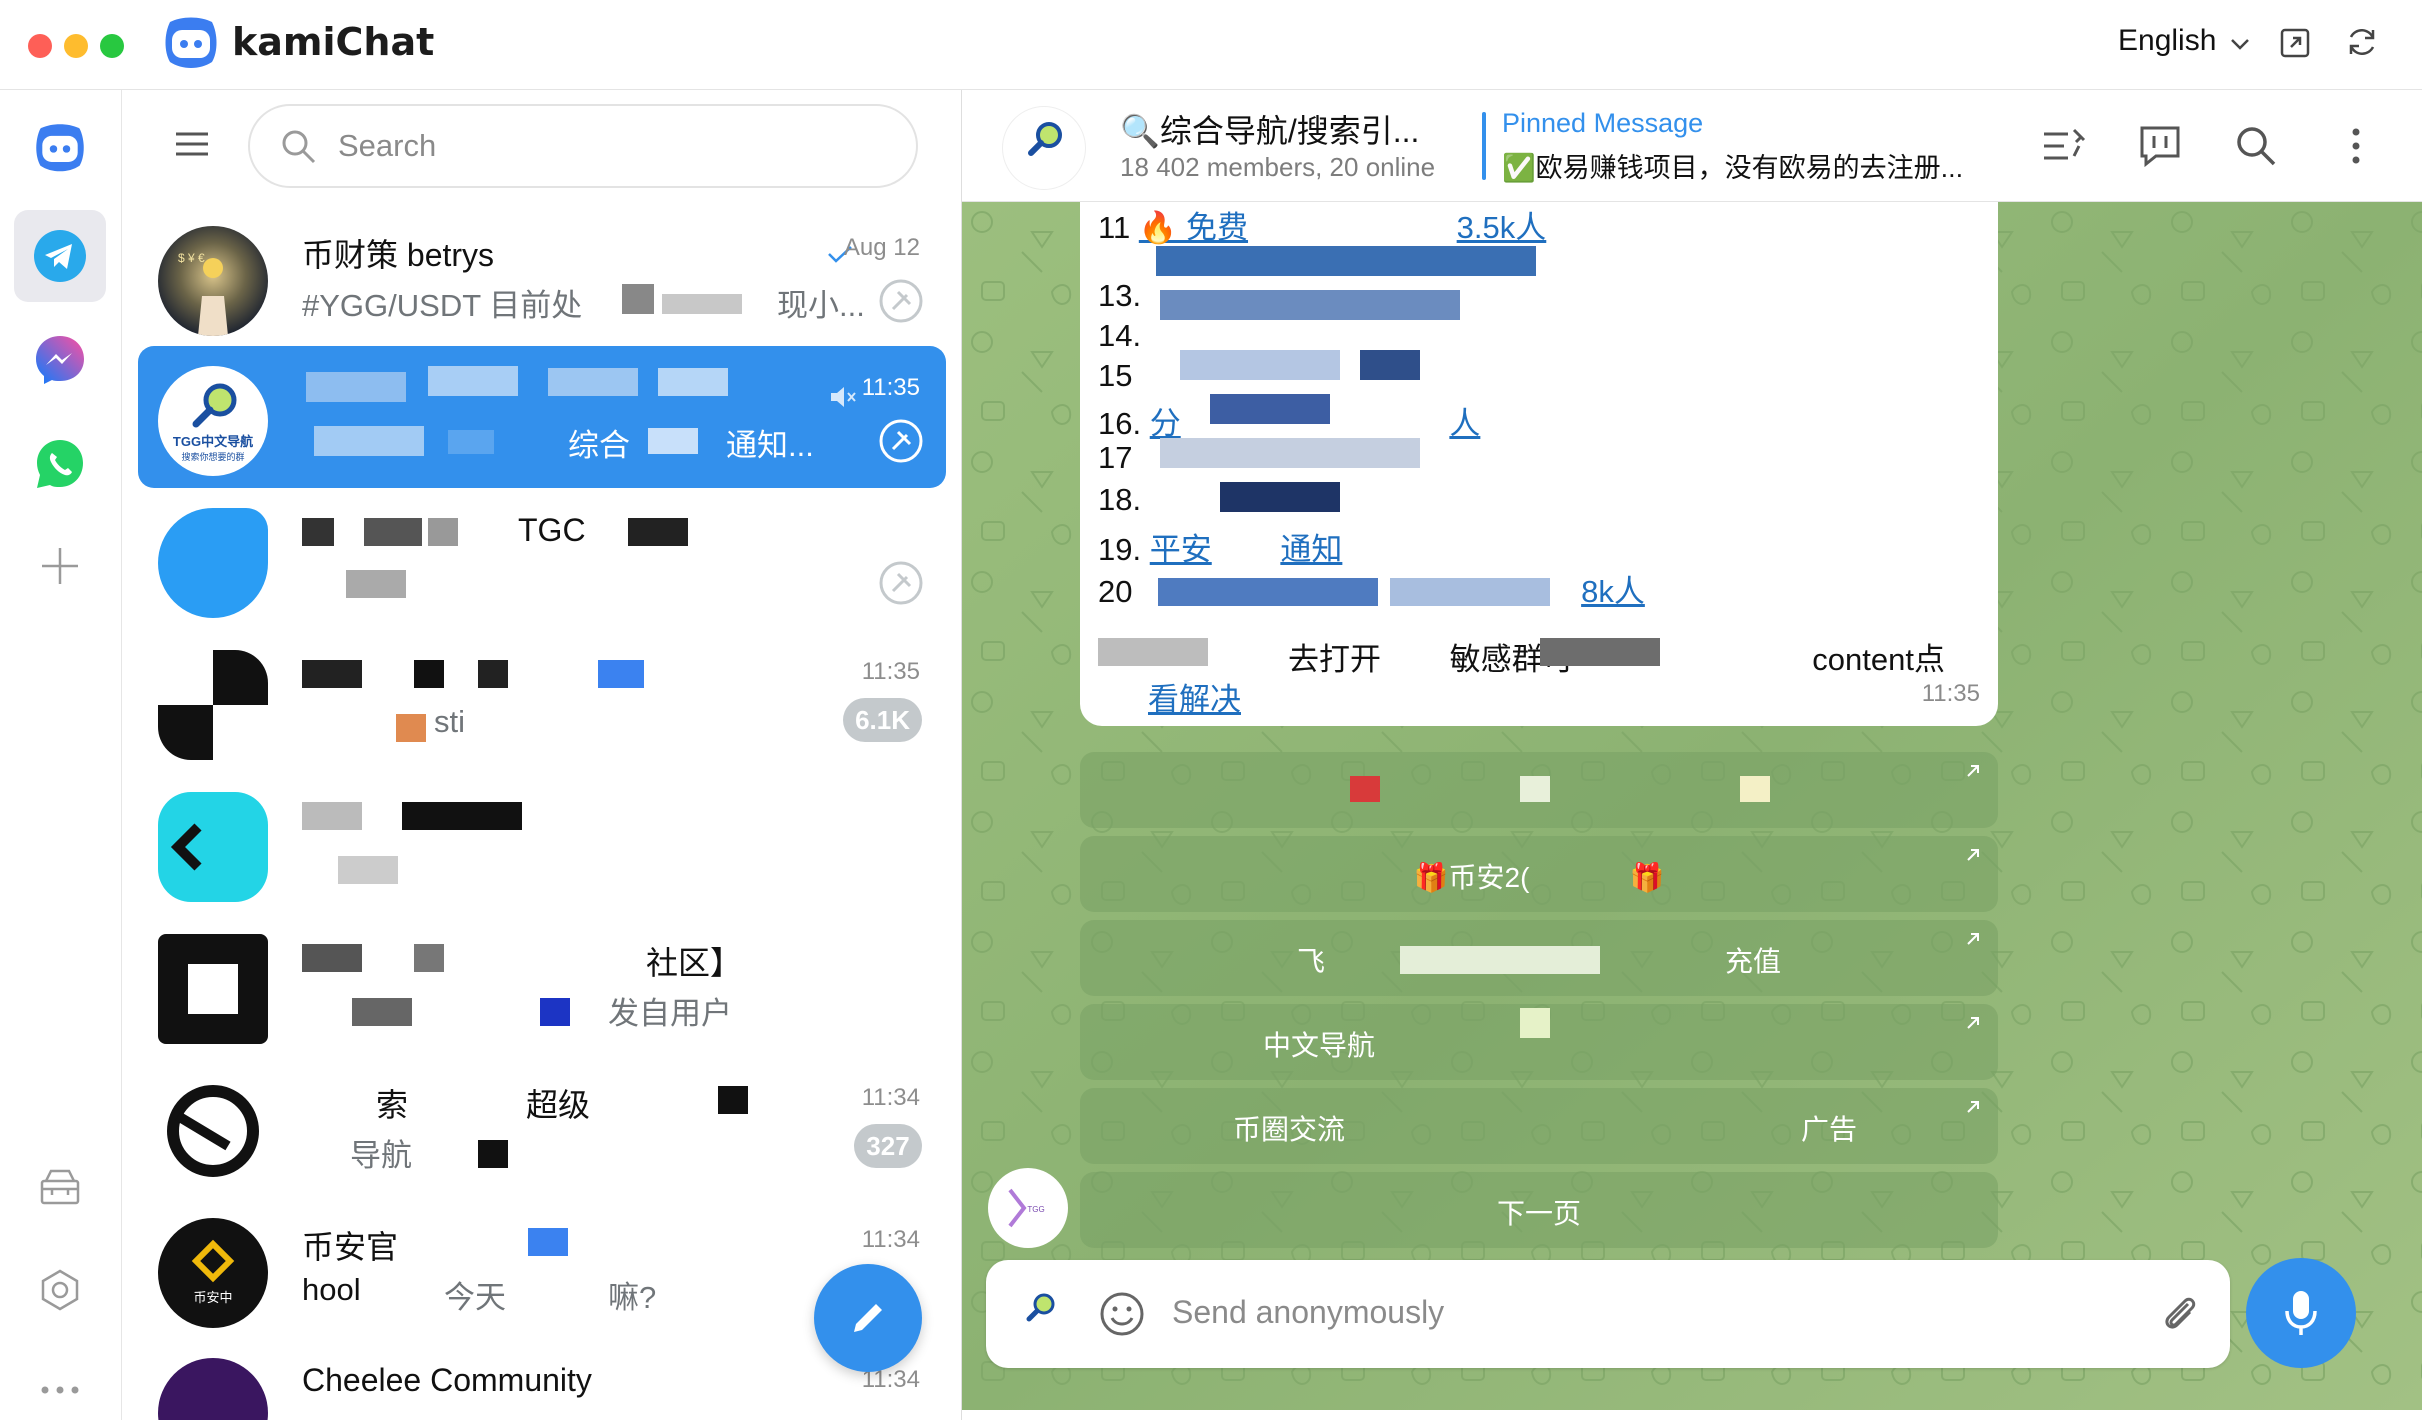 Image resolution: width=2422 pixels, height=1420 pixels. Describe the element at coordinates (213, 421) in the screenshot. I see `avatar: TGG中文导航 搜索你想要的群` at that location.